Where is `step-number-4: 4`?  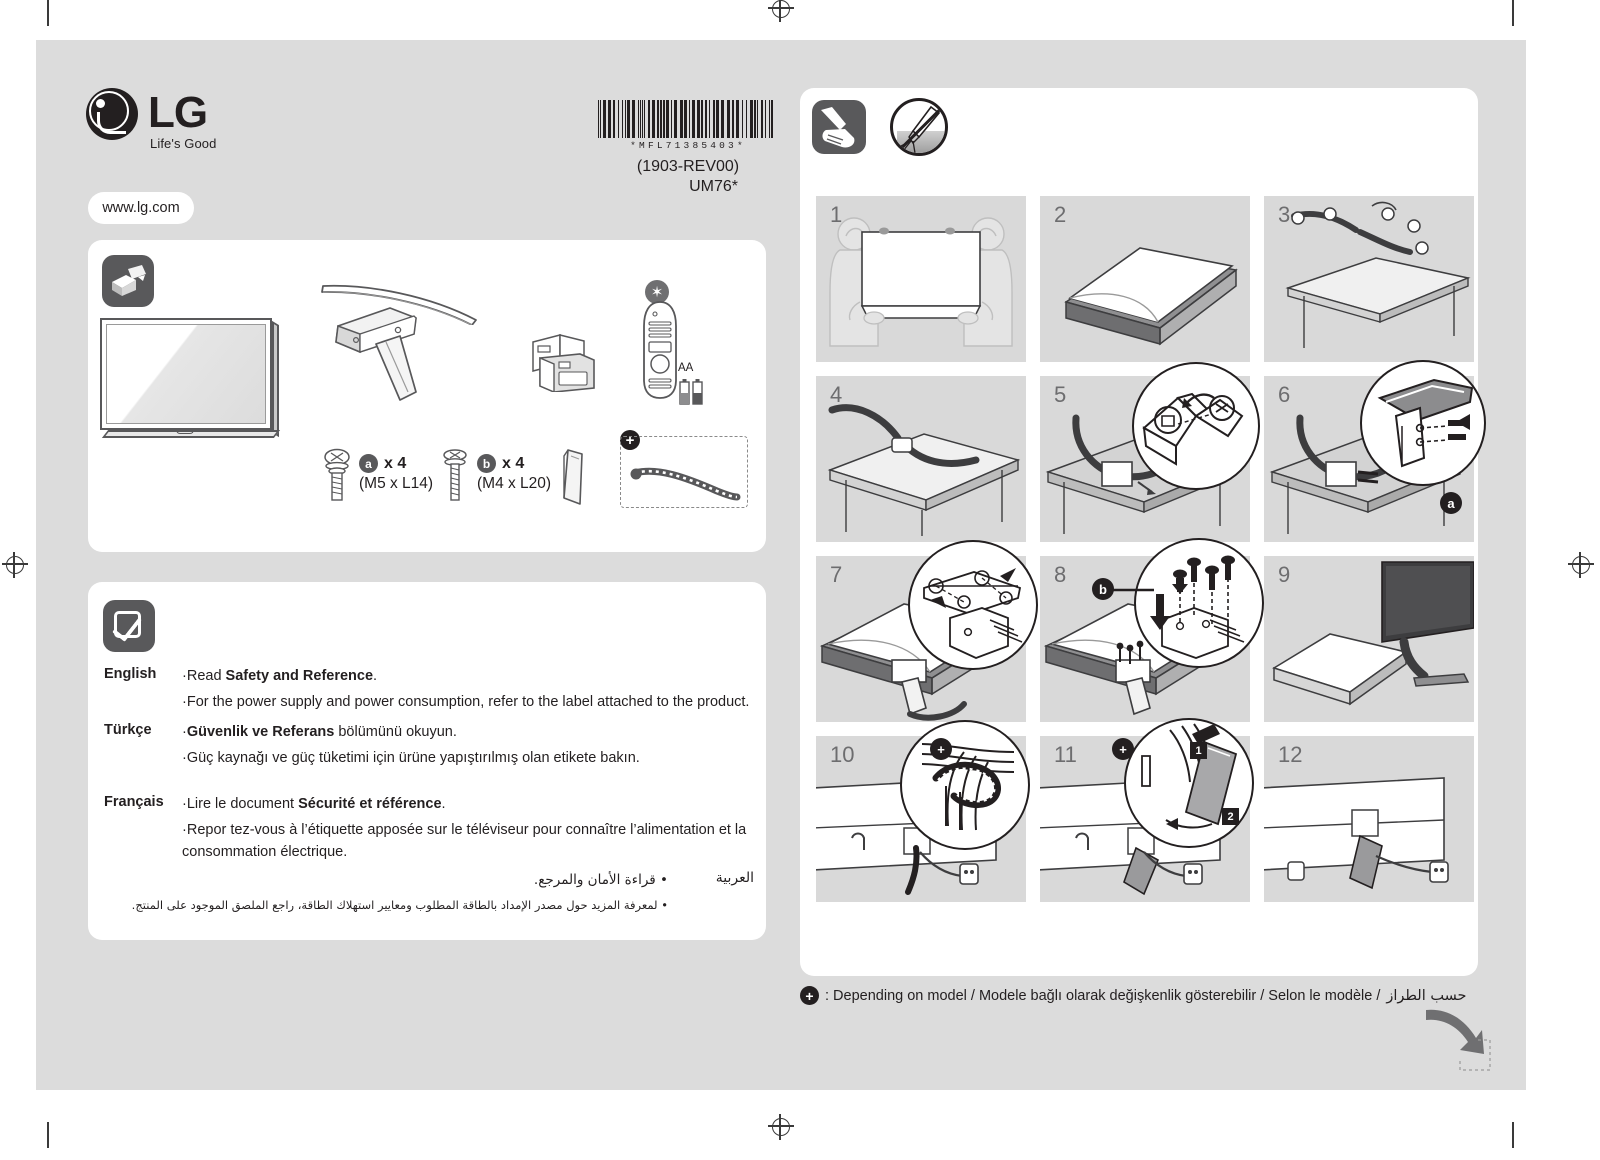 step-number-4: 4 is located at coordinates (836, 394).